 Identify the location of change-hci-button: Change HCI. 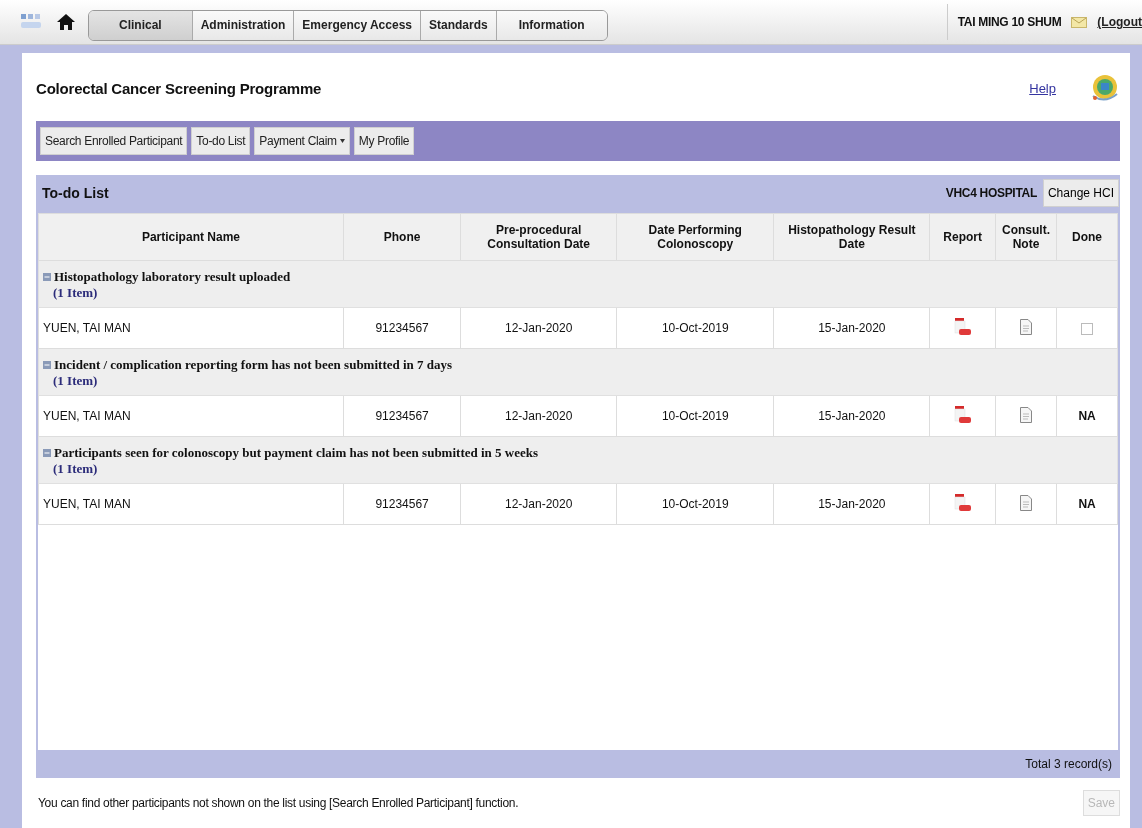
(1080, 193).